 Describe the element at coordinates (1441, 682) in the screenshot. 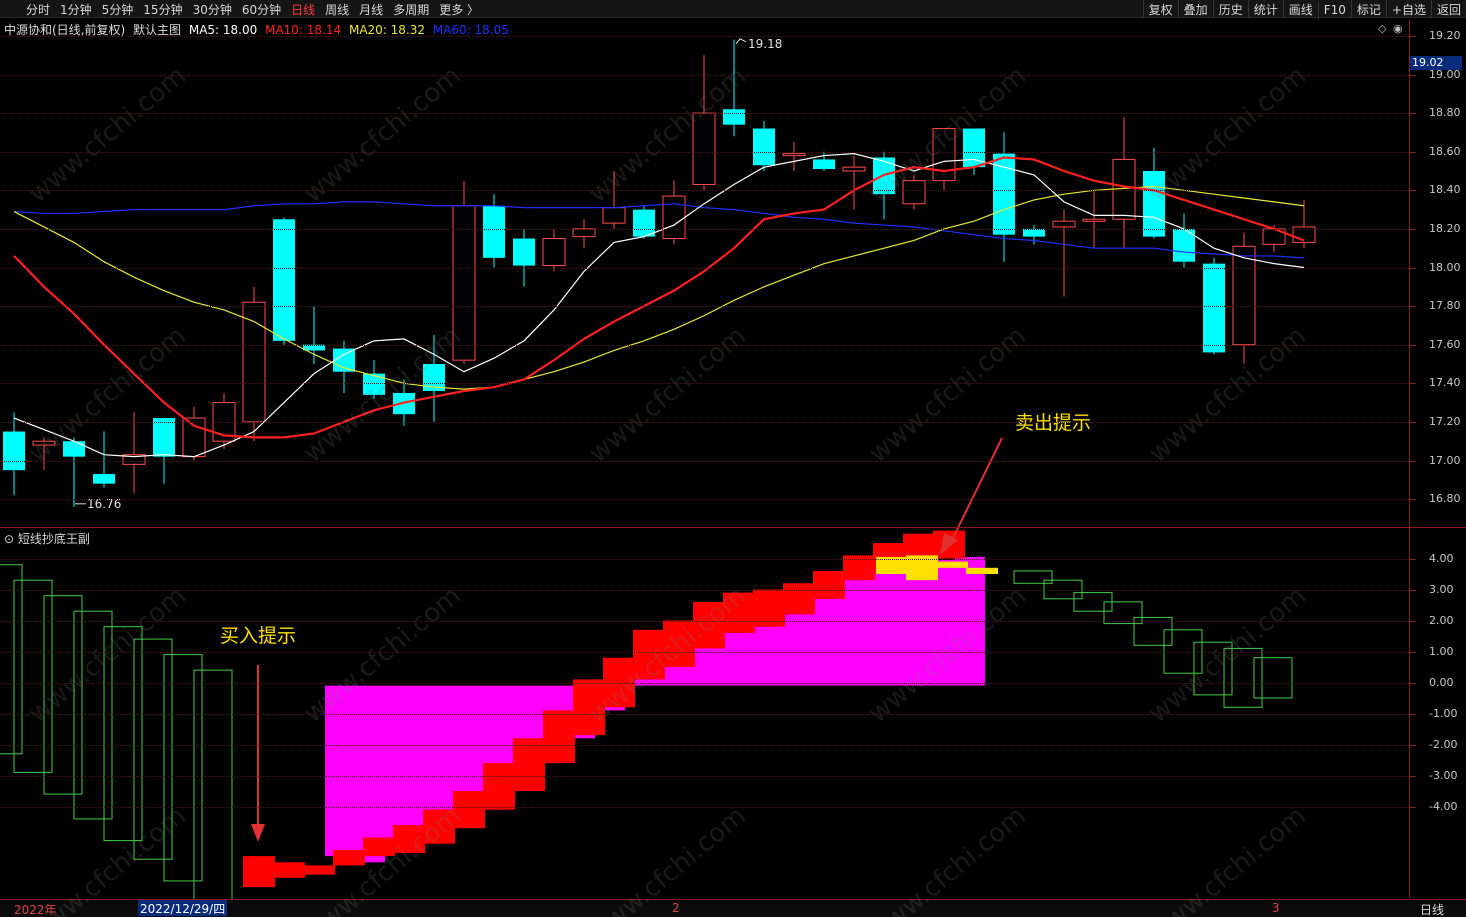

I see `sub-tick-label: 0.00` at that location.